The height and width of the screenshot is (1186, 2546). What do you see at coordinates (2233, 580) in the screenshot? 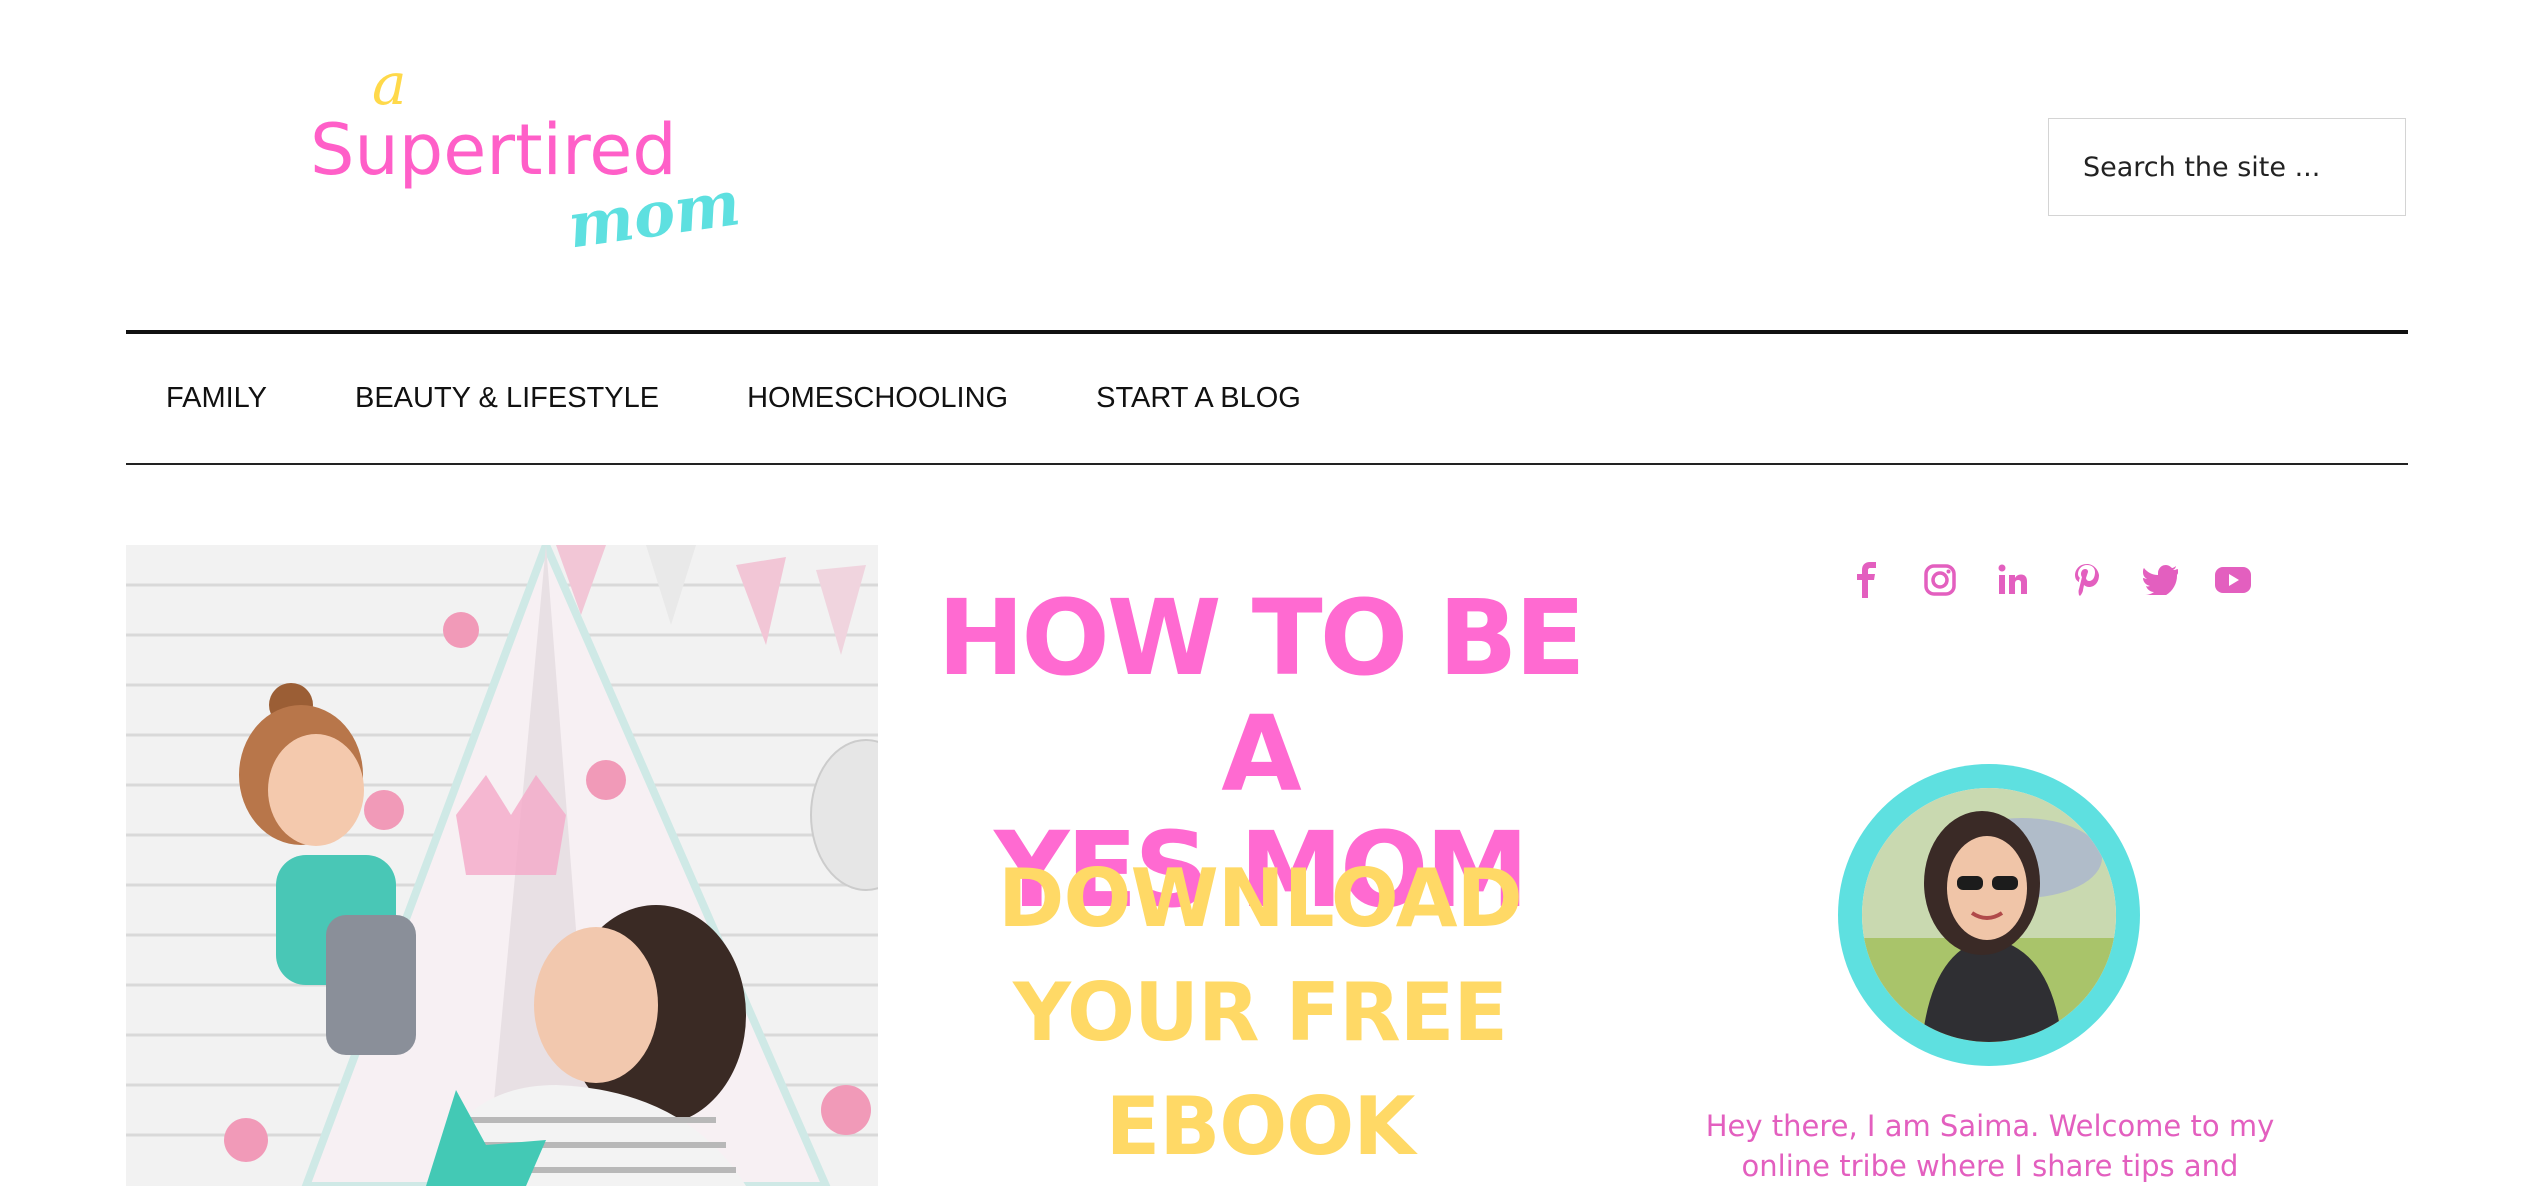
I see `youtube-icon` at bounding box center [2233, 580].